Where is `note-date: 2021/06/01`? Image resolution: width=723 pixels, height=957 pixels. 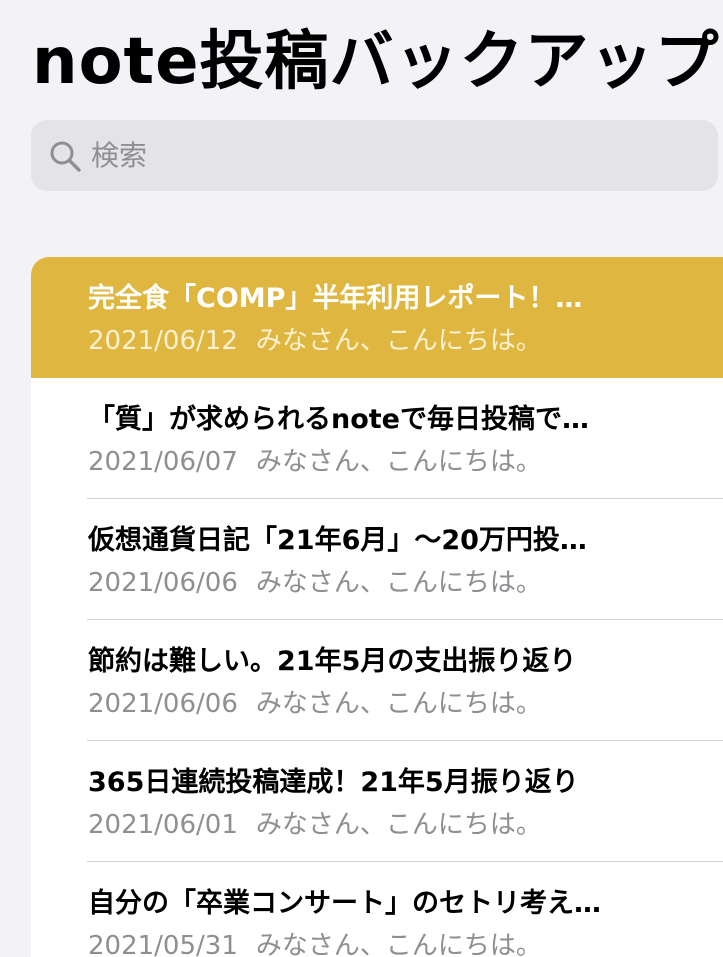
note-date: 2021/06/01 is located at coordinates (163, 825).